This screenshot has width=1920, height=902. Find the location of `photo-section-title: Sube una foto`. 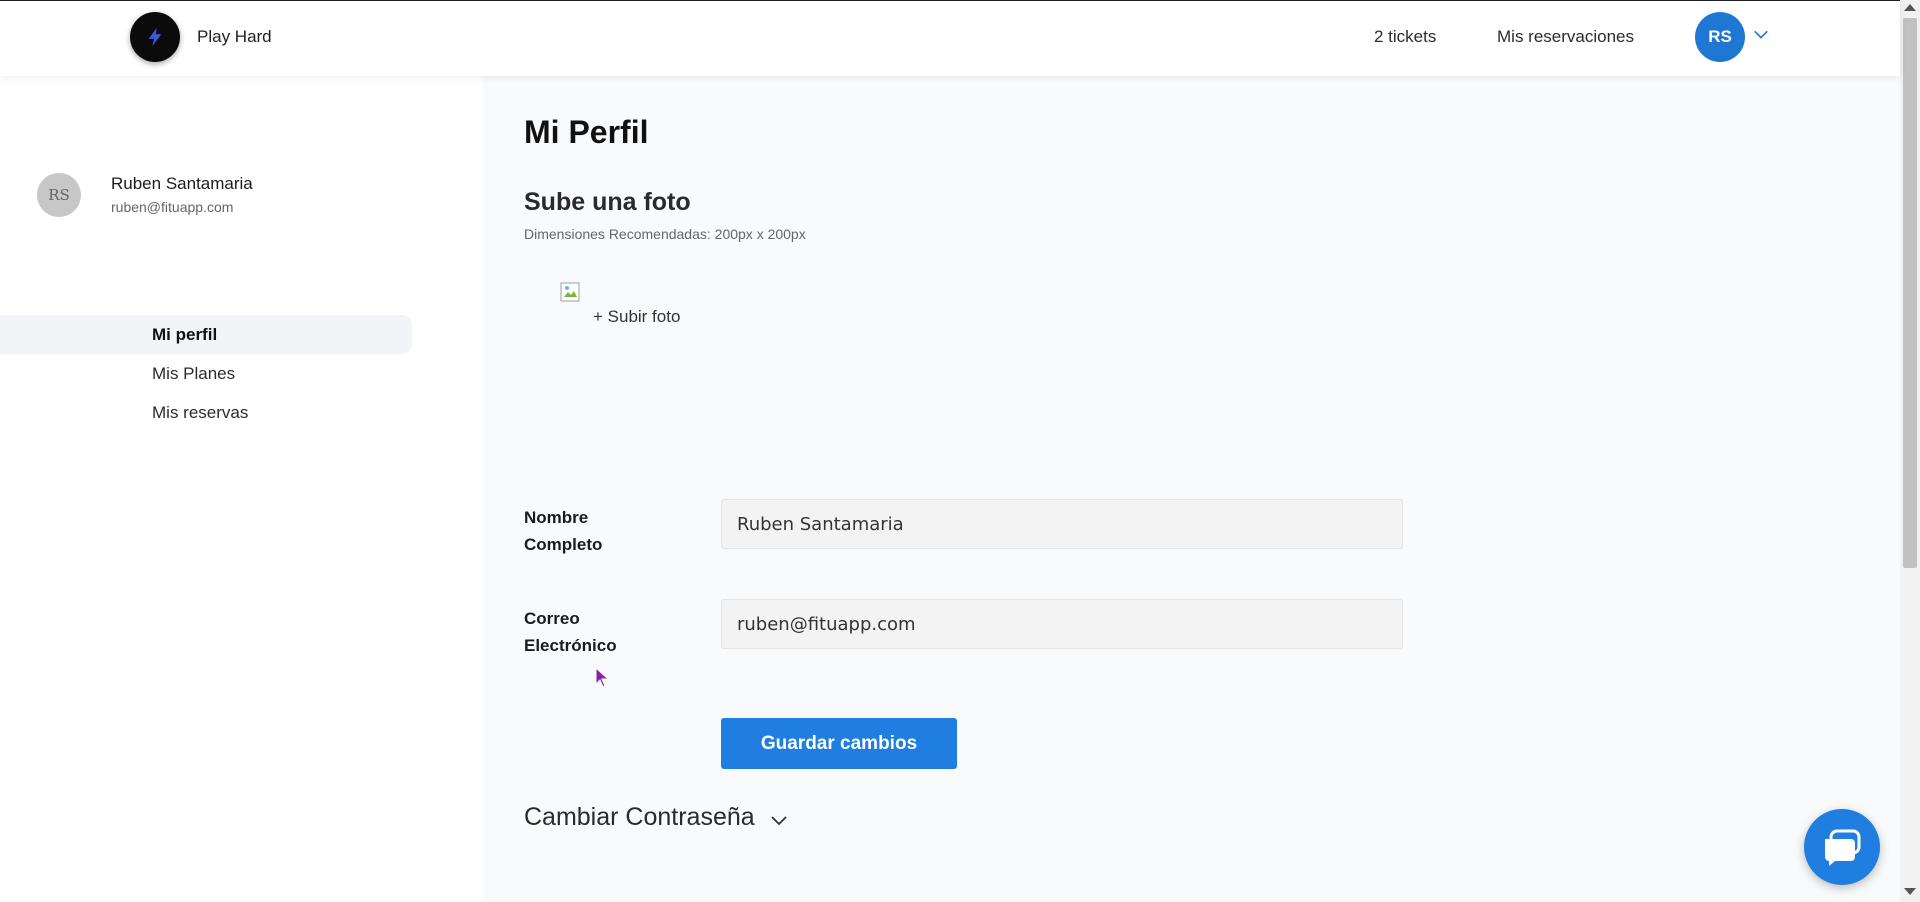

photo-section-title: Sube una foto is located at coordinates (607, 202).